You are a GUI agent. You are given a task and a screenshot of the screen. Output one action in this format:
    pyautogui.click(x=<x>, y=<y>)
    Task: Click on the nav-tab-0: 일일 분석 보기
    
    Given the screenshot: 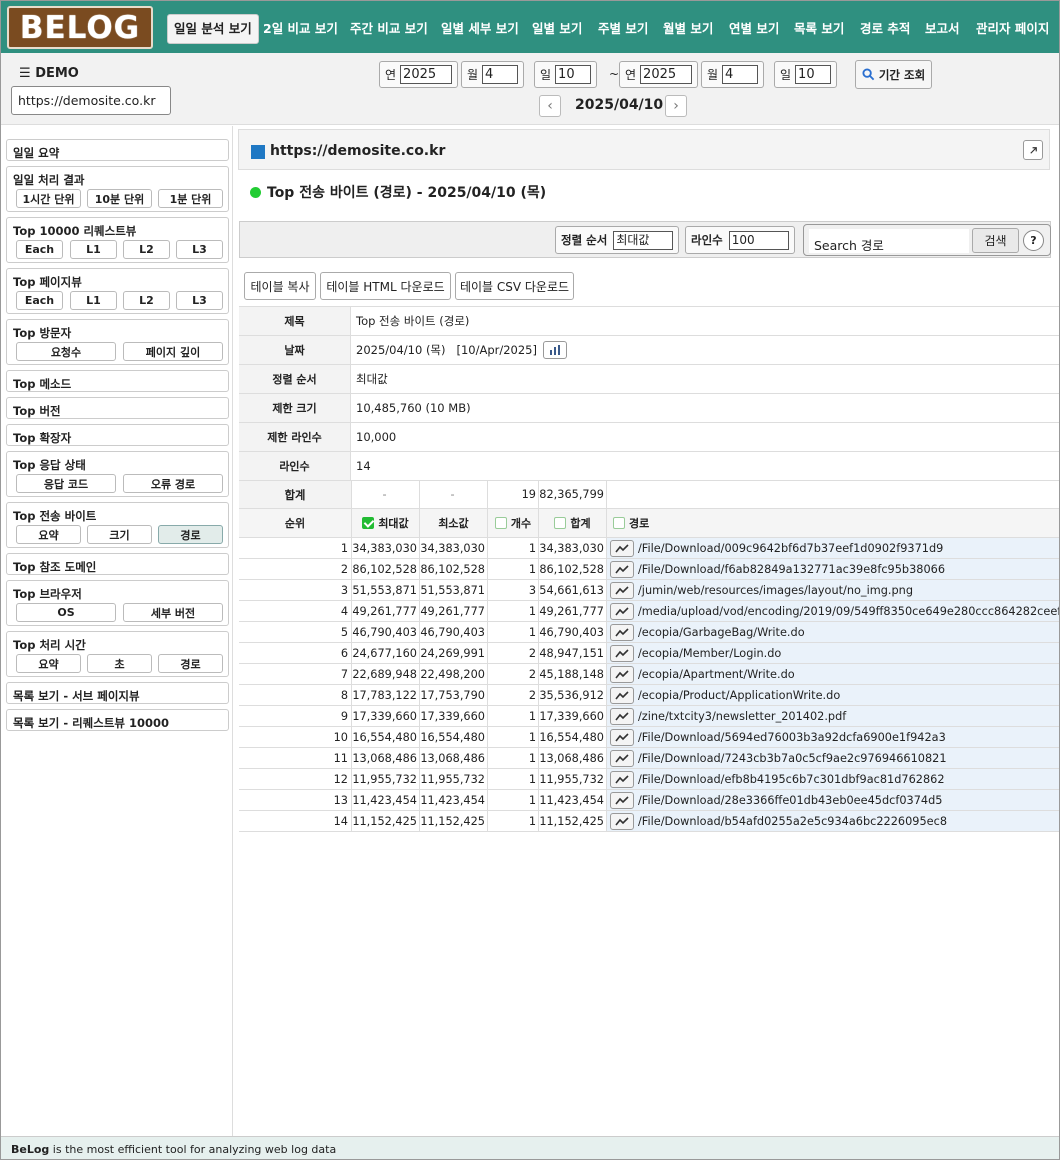 What is the action you would take?
    pyautogui.click(x=213, y=29)
    